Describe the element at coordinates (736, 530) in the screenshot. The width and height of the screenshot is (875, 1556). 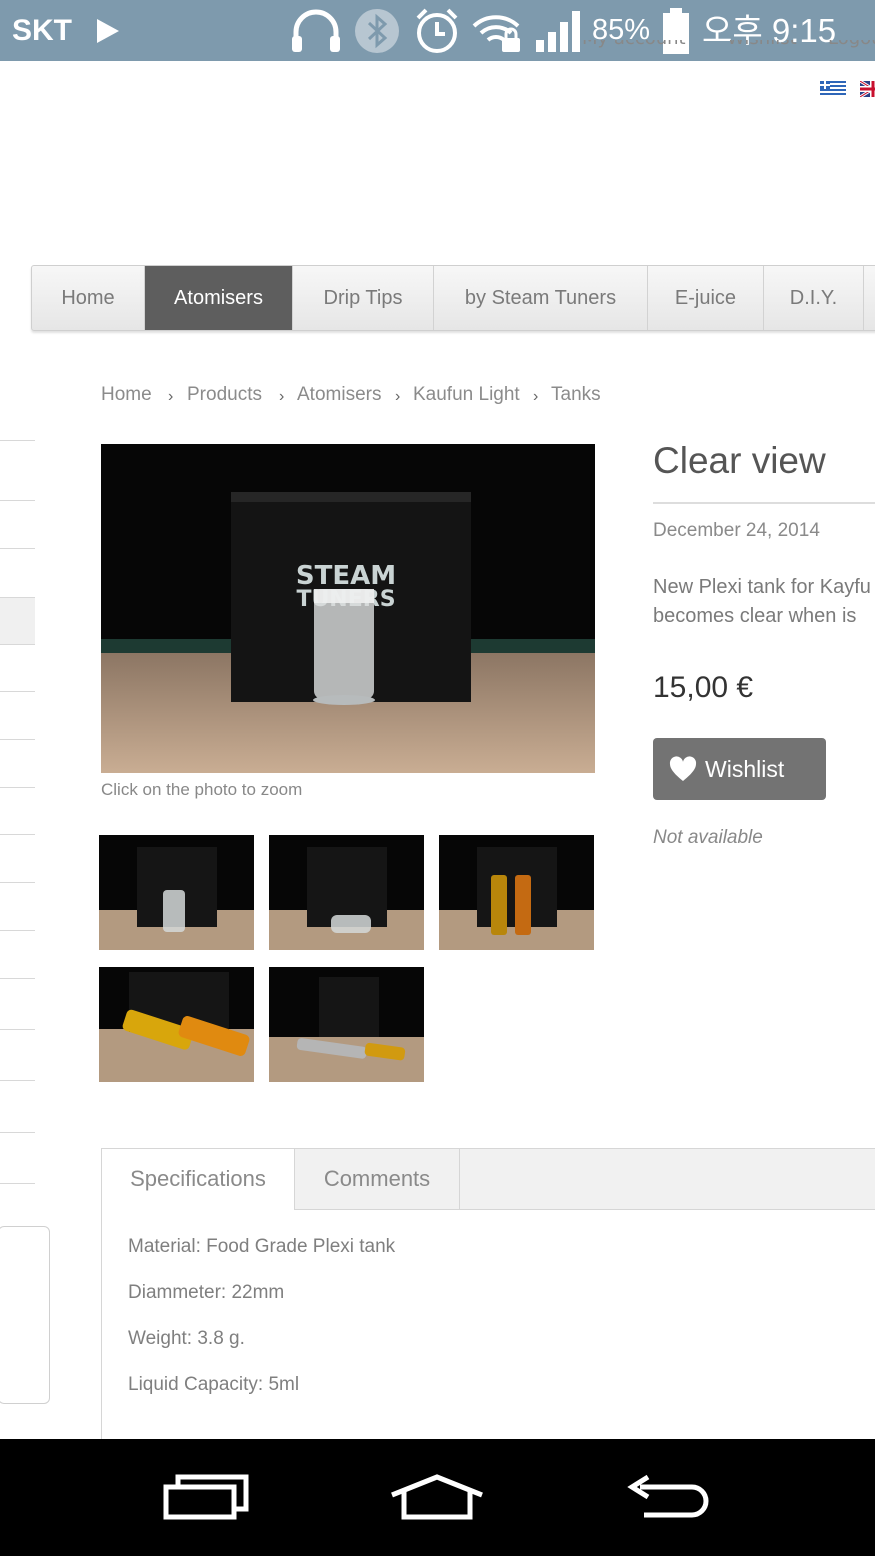
I see `product-date: December 24, 2014` at that location.